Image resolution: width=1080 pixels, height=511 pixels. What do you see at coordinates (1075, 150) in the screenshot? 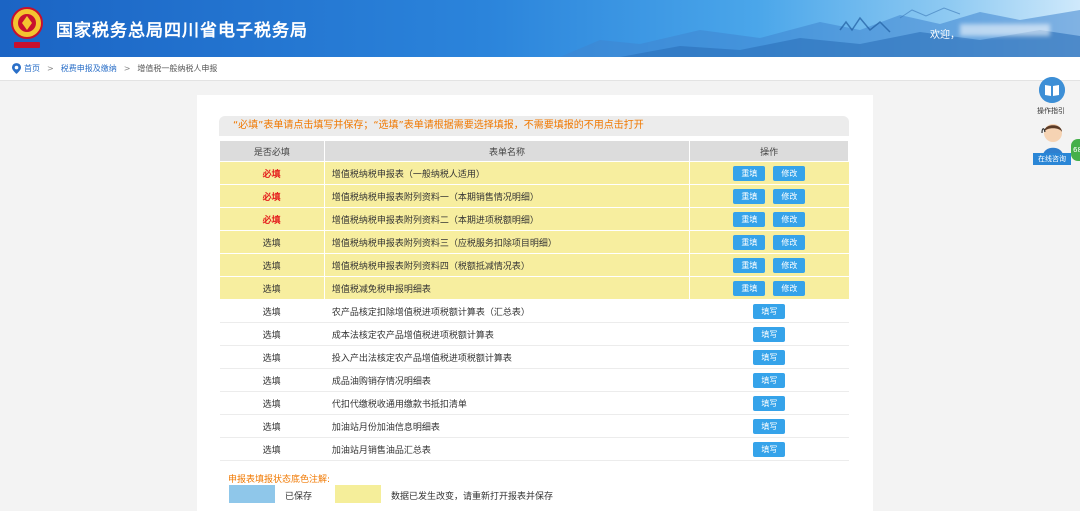
I see `side-badge: 68` at bounding box center [1075, 150].